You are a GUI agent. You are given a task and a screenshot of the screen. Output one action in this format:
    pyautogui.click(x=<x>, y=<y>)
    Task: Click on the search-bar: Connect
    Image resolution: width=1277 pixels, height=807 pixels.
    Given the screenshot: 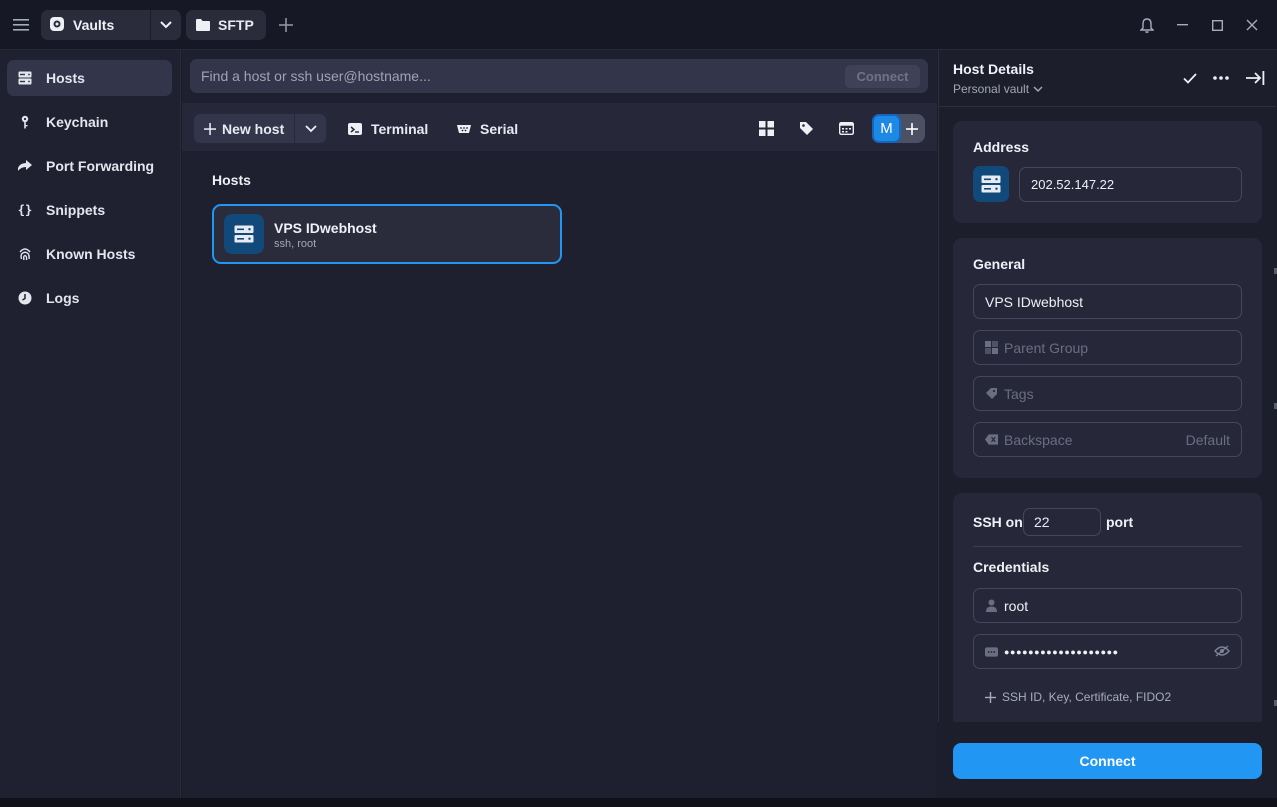 What is the action you would take?
    pyautogui.click(x=559, y=76)
    